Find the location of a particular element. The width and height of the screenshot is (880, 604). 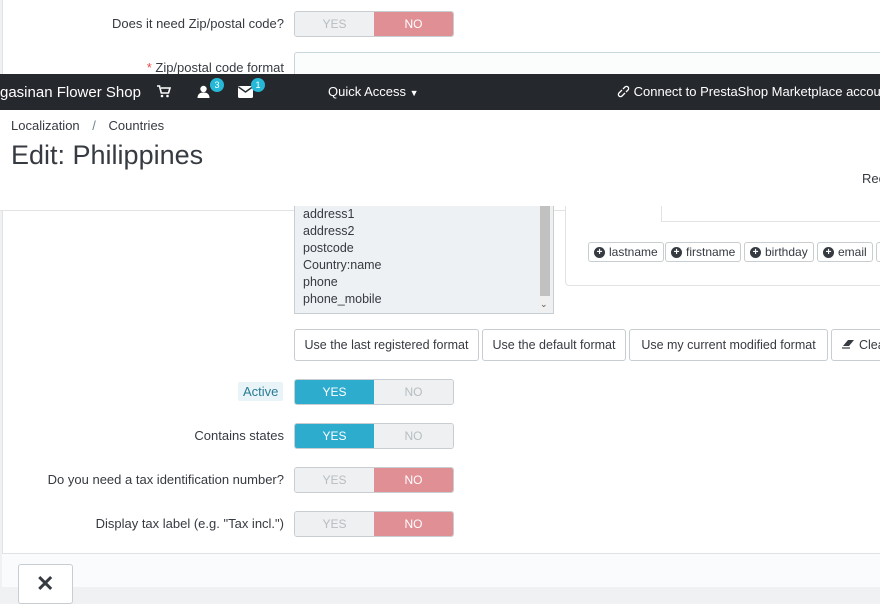

chip-label: lastname is located at coordinates (633, 252).